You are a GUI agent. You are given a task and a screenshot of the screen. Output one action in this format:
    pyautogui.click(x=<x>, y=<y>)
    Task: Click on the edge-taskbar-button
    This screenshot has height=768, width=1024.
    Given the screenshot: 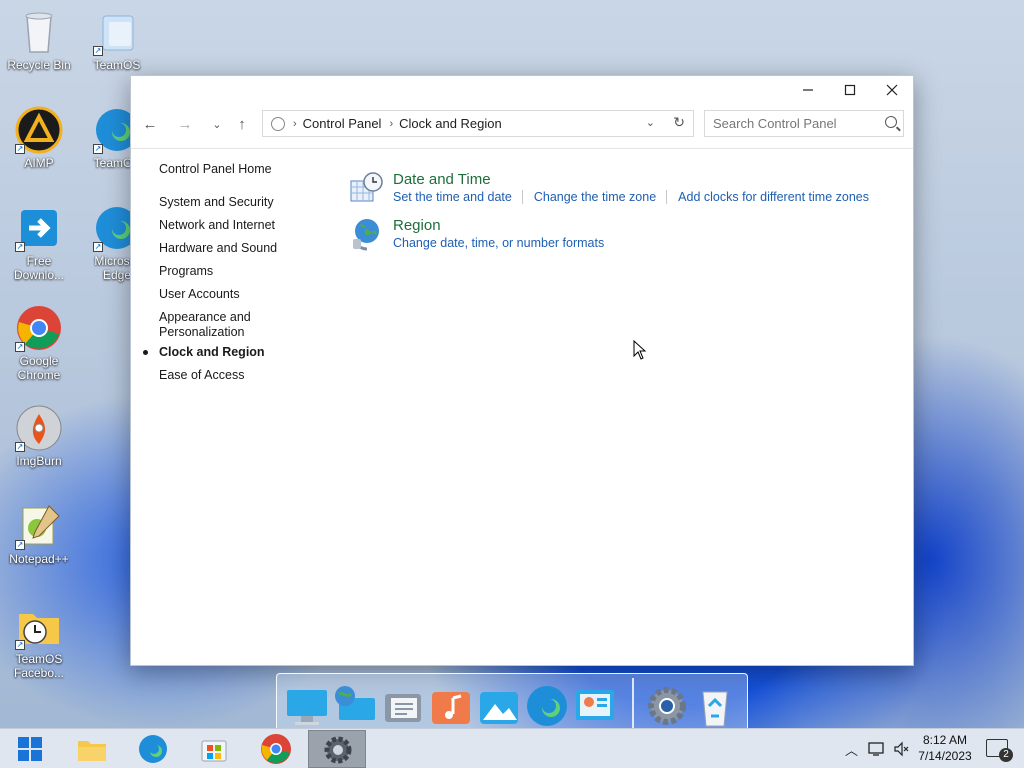 What is the action you would take?
    pyautogui.click(x=153, y=749)
    